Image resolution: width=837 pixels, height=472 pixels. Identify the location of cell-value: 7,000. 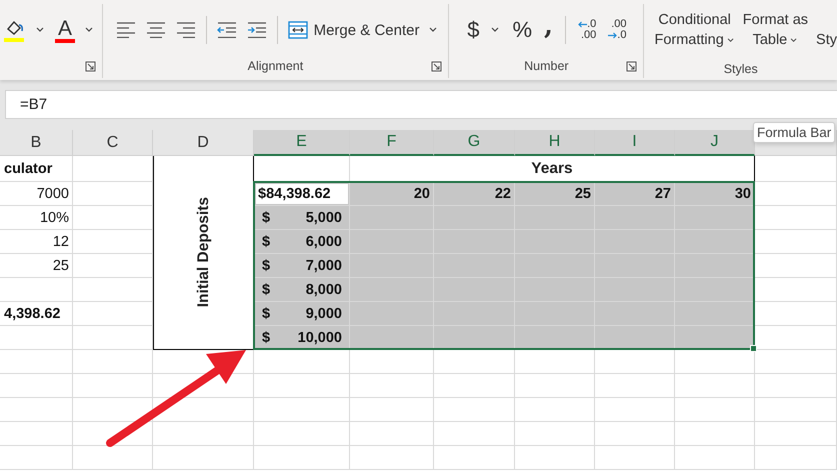
(324, 266).